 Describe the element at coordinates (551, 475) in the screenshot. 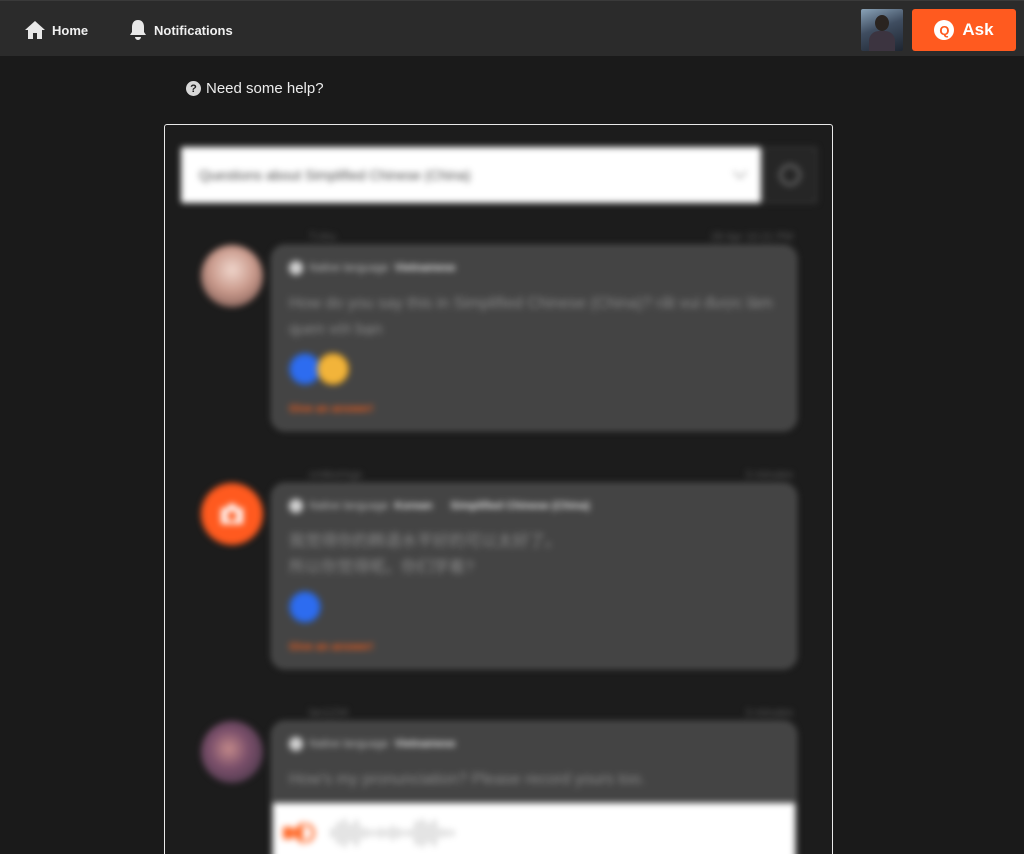

I see `question-meta: cmtkorings 3 minutes` at that location.